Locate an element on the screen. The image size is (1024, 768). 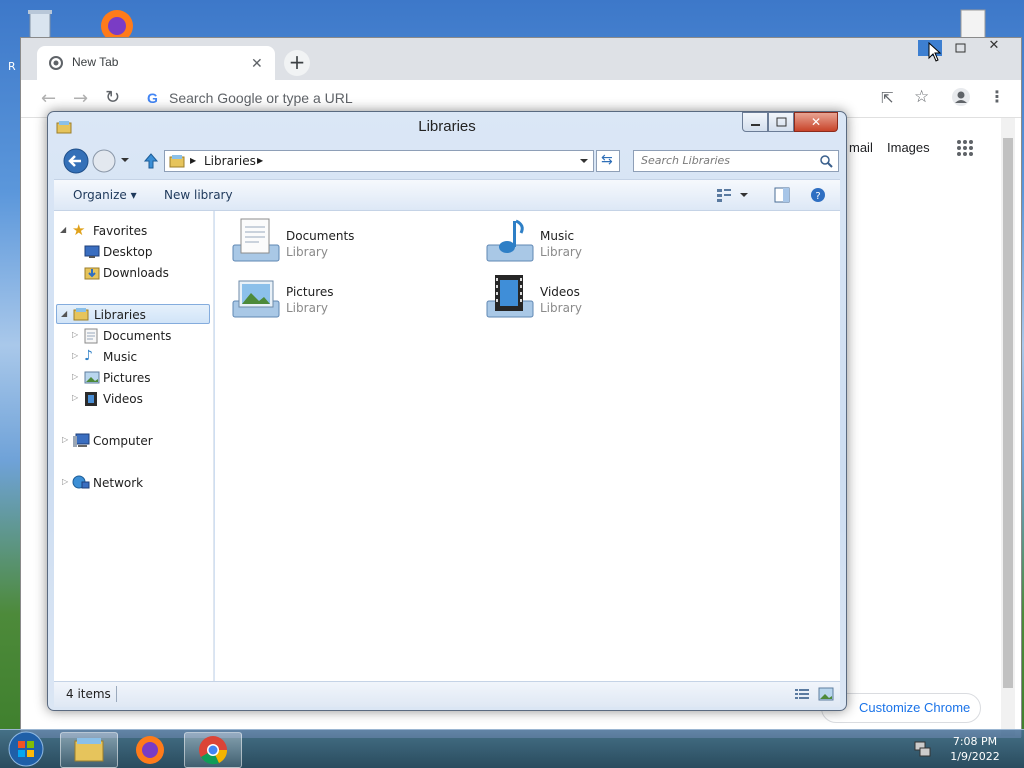
library-item-documents: Documents Library is located at coordinates (331, 242).